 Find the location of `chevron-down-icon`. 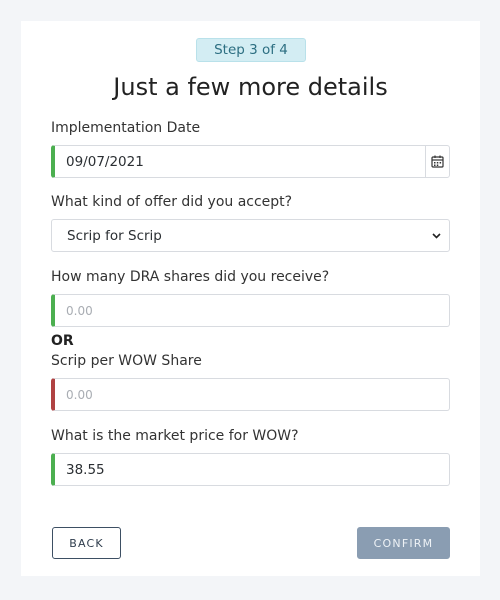

chevron-down-icon is located at coordinates (436, 235).